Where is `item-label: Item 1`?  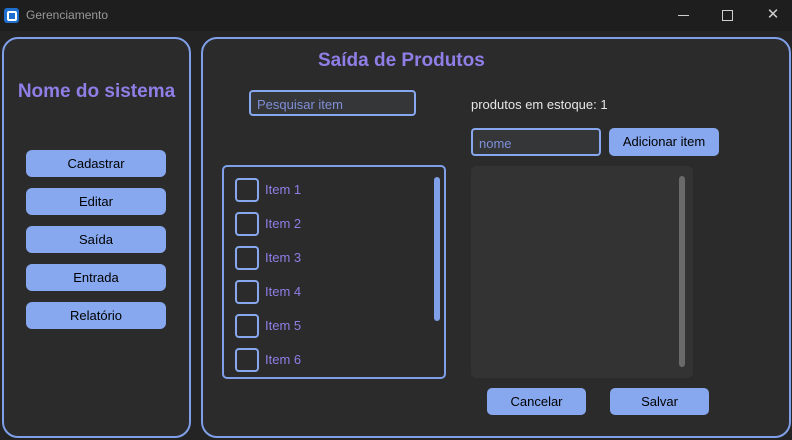
item-label: Item 1 is located at coordinates (283, 189).